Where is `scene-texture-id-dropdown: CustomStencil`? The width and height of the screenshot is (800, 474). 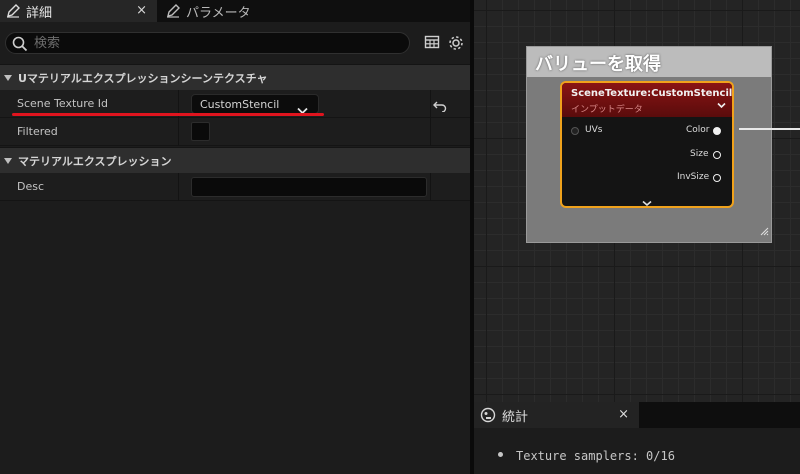 scene-texture-id-dropdown: CustomStencil is located at coordinates (255, 104).